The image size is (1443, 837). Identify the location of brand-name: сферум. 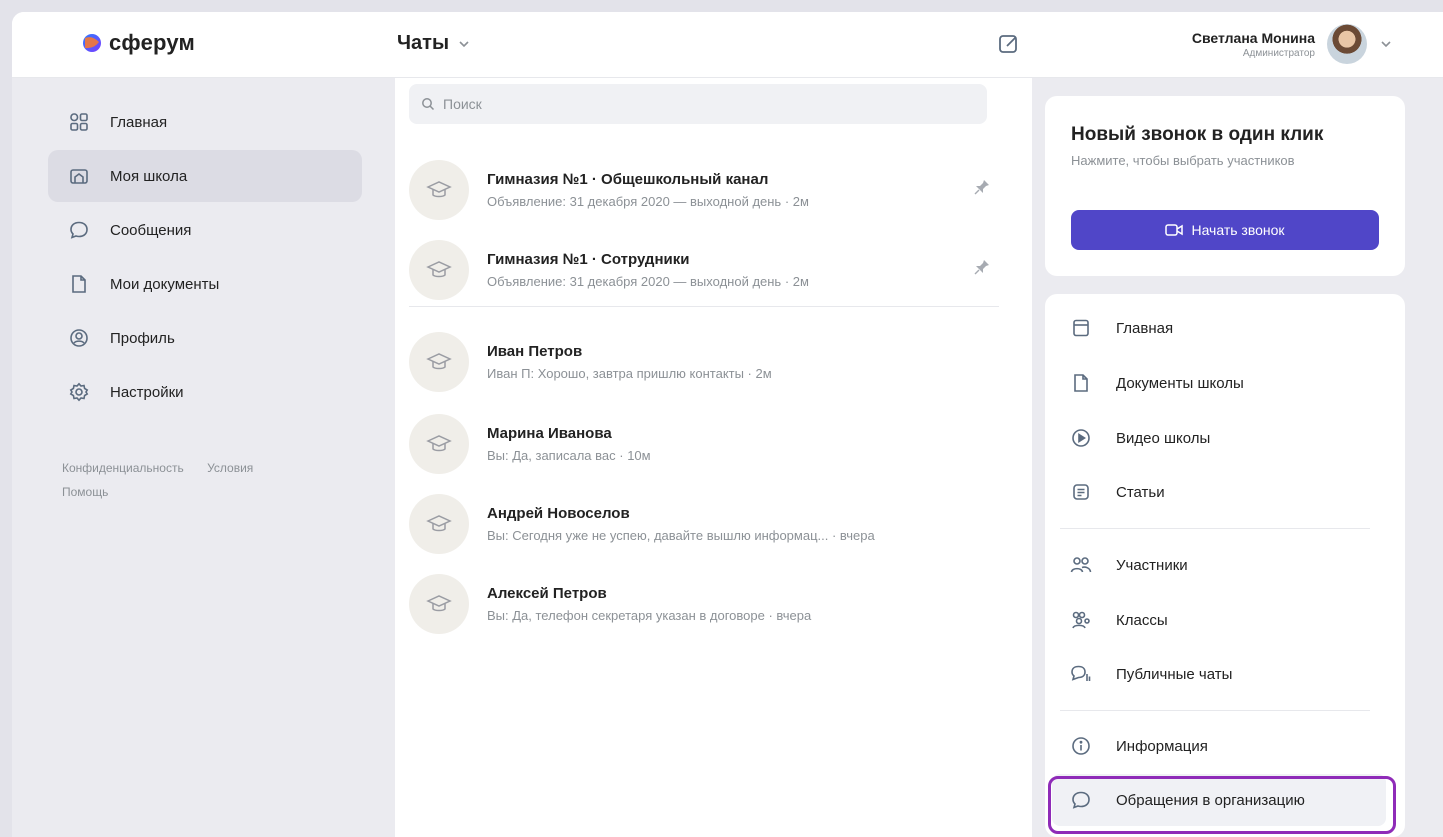
(152, 42).